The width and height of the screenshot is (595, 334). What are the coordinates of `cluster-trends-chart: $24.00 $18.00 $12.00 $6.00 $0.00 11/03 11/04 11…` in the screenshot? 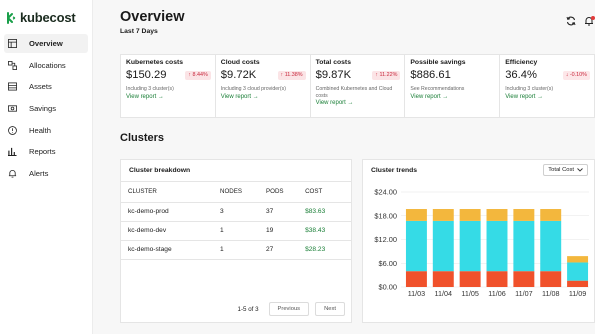 It's located at (481, 243).